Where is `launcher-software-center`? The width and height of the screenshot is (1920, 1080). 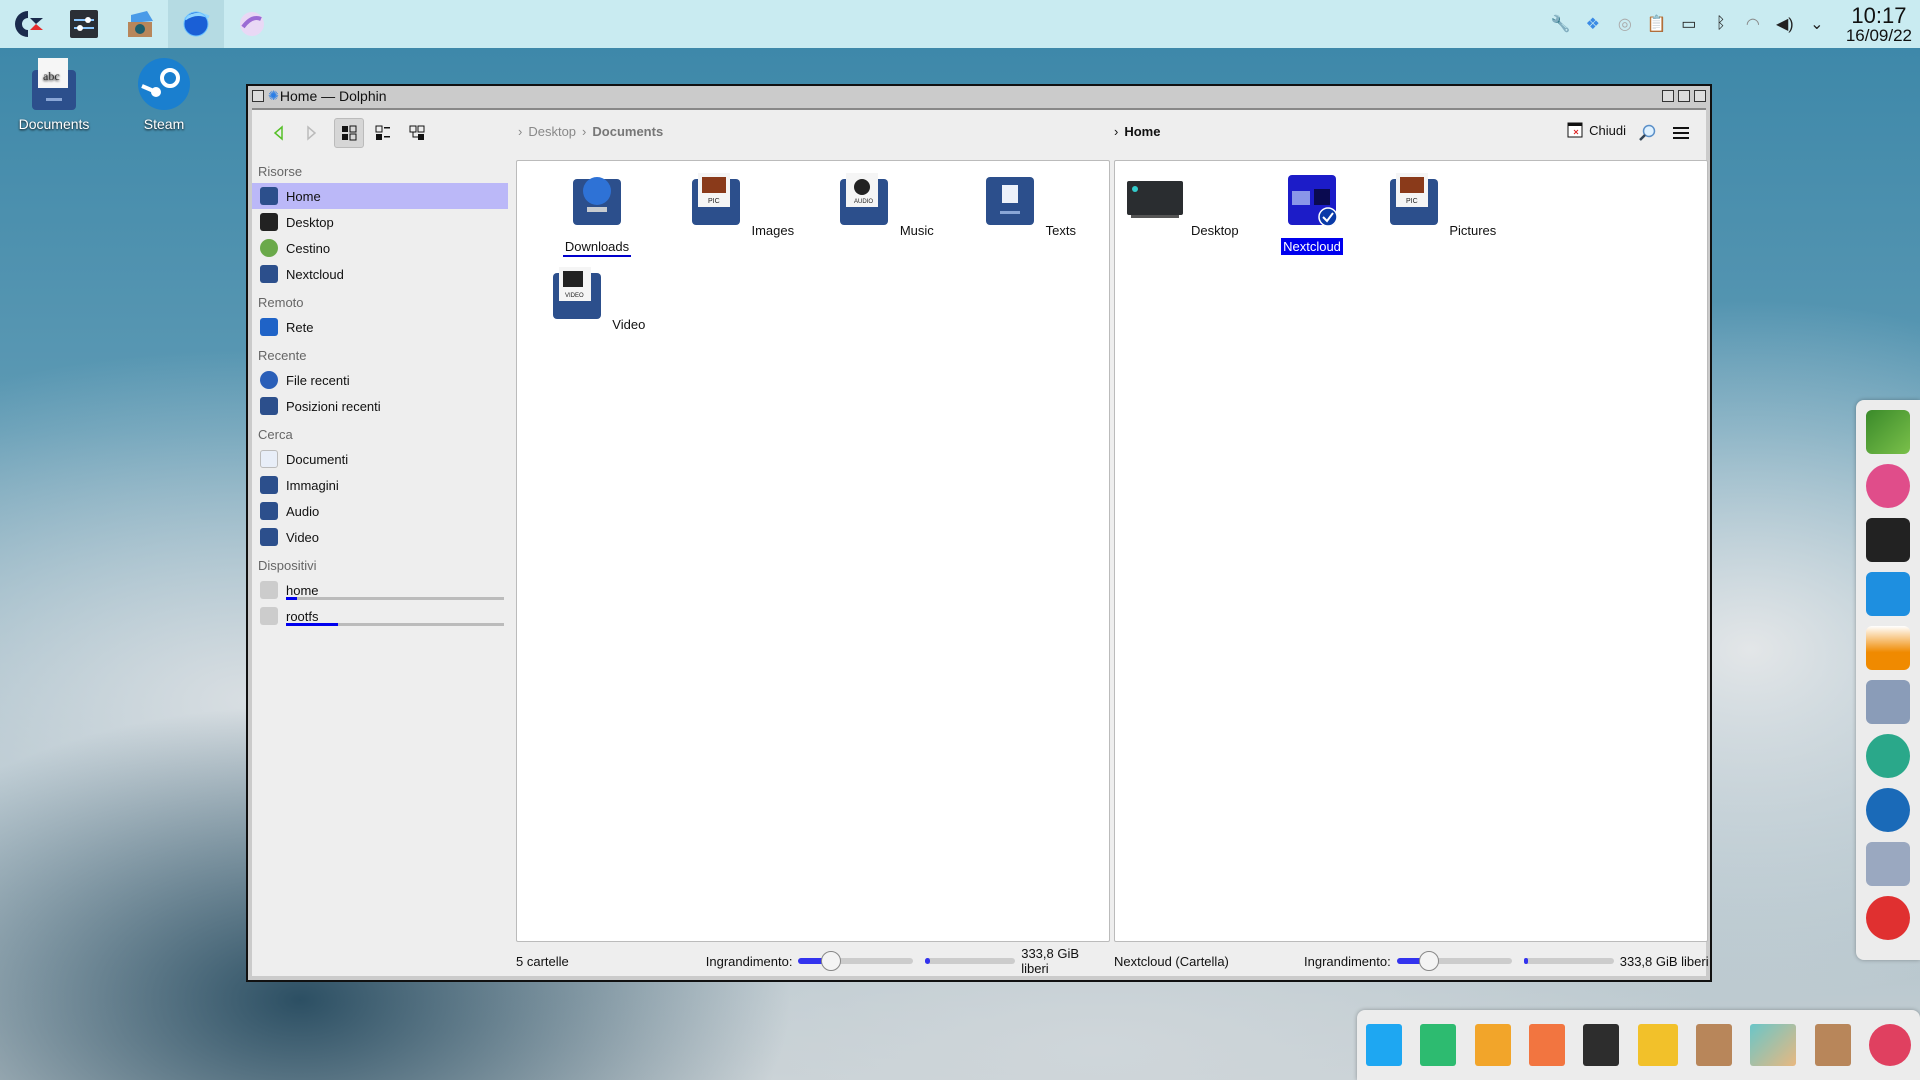
launcher-software-center is located at coordinates (140, 24).